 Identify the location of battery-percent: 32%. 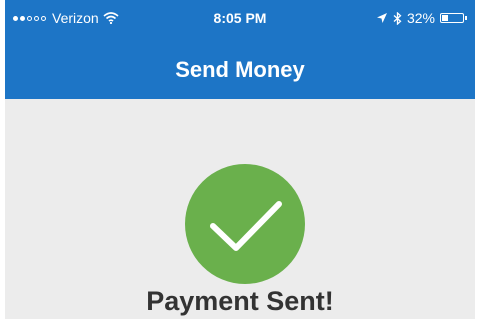
(420, 18).